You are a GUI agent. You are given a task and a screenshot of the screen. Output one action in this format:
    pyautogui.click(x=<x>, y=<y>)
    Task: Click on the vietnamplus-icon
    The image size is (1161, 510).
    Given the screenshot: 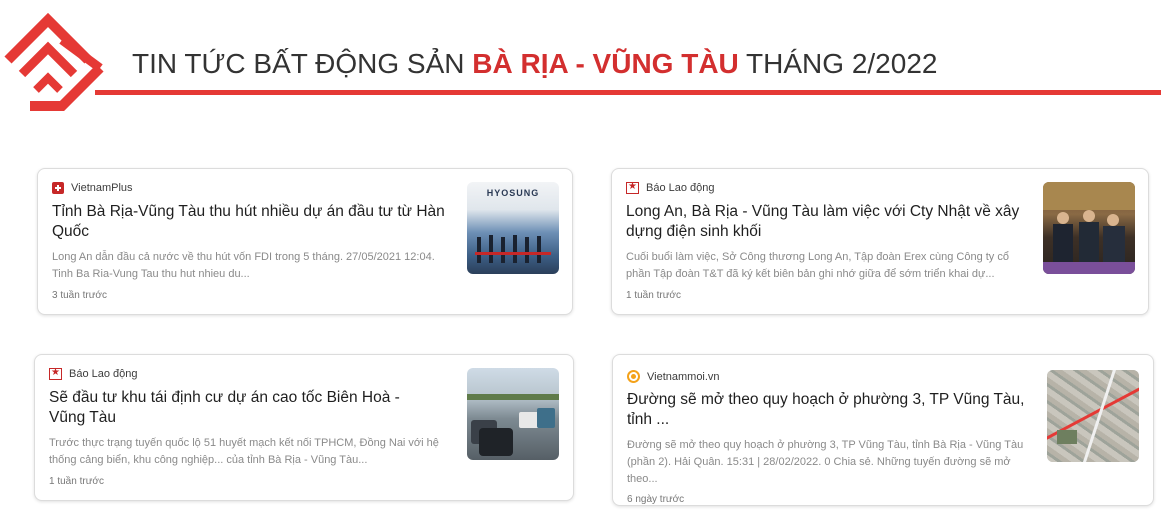 What is the action you would take?
    pyautogui.click(x=58, y=188)
    